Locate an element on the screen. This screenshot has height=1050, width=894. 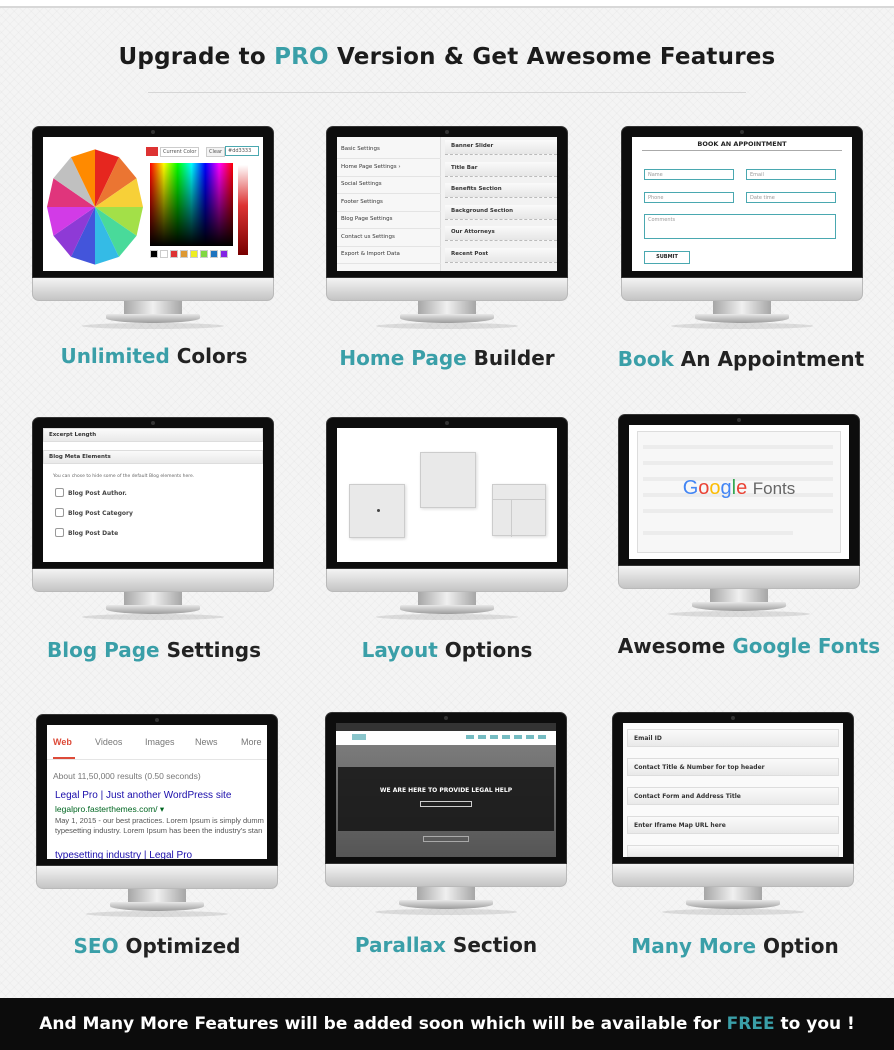
appointment-title: BOOK AN APPOINTMENT is located at coordinates (742, 144).